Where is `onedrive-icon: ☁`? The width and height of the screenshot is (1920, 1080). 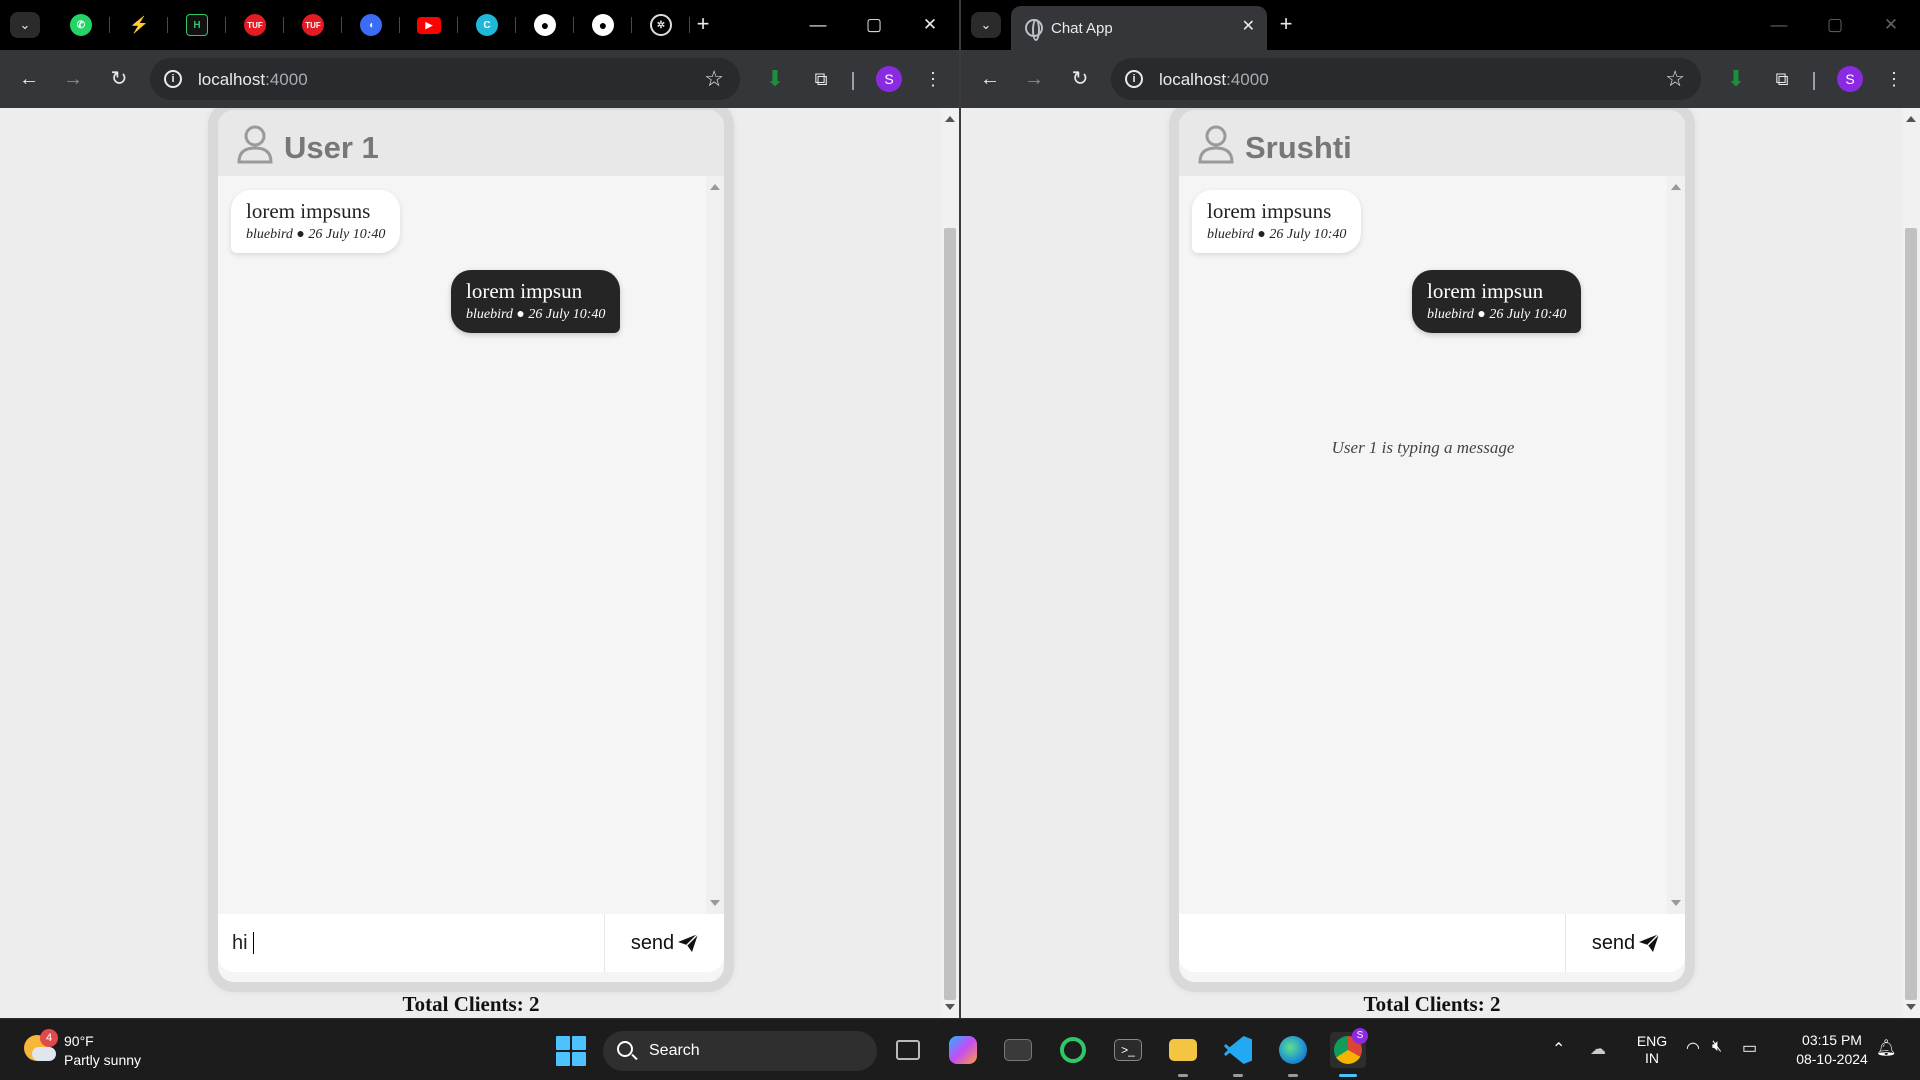
onedrive-icon: ☁ is located at coordinates (1598, 1049).